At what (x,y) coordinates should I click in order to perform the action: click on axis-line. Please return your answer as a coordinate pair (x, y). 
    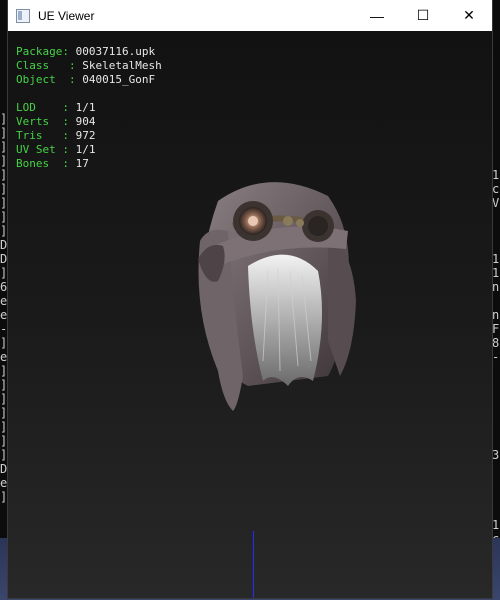
    Looking at the image, I should click on (253, 564).